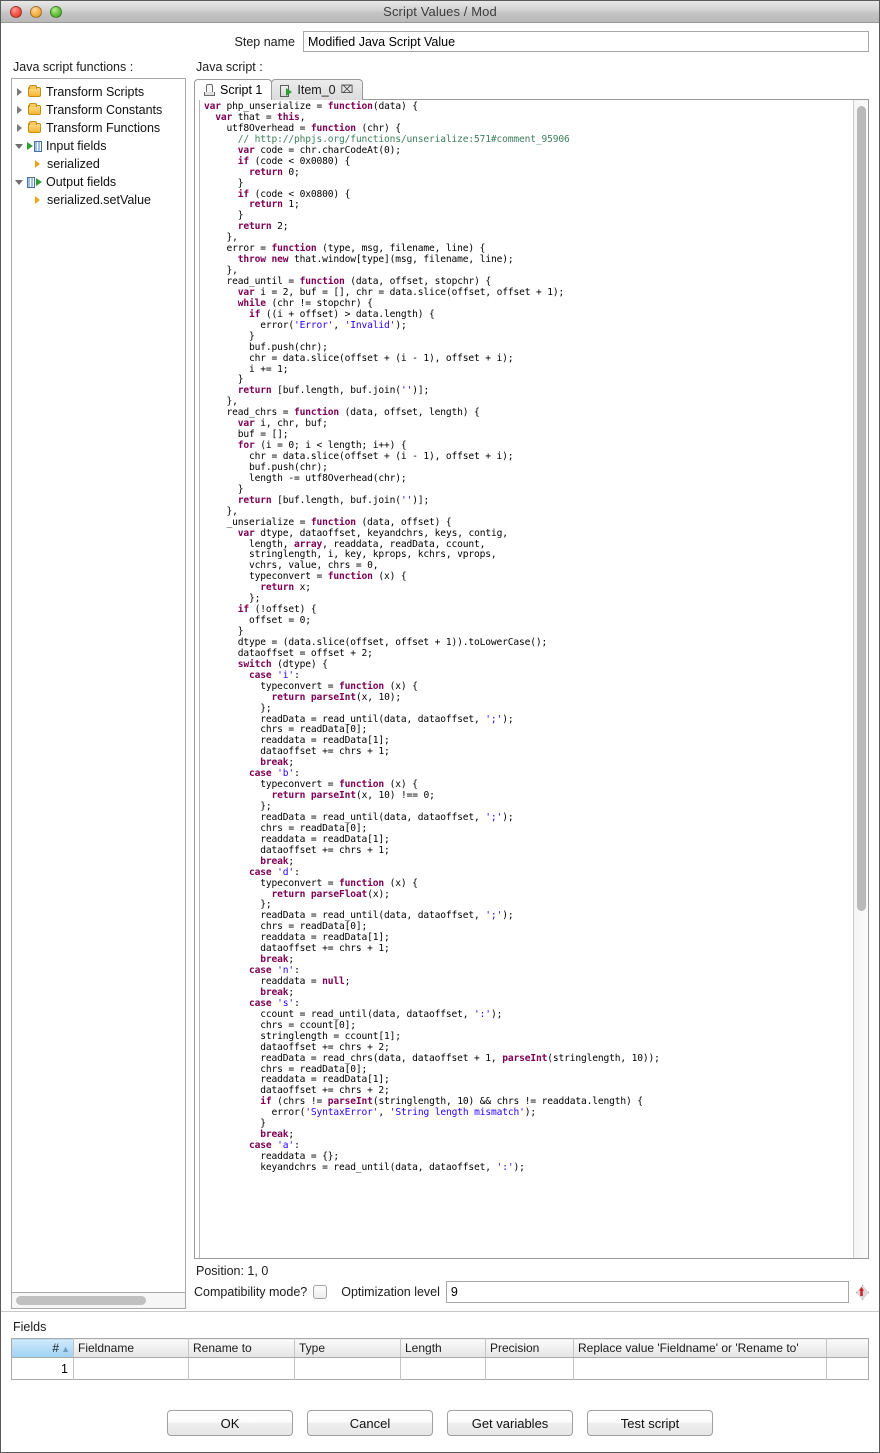 The image size is (880, 1453). What do you see at coordinates (257, 621) in the screenshot?
I see `code-line: offset = 0;` at bounding box center [257, 621].